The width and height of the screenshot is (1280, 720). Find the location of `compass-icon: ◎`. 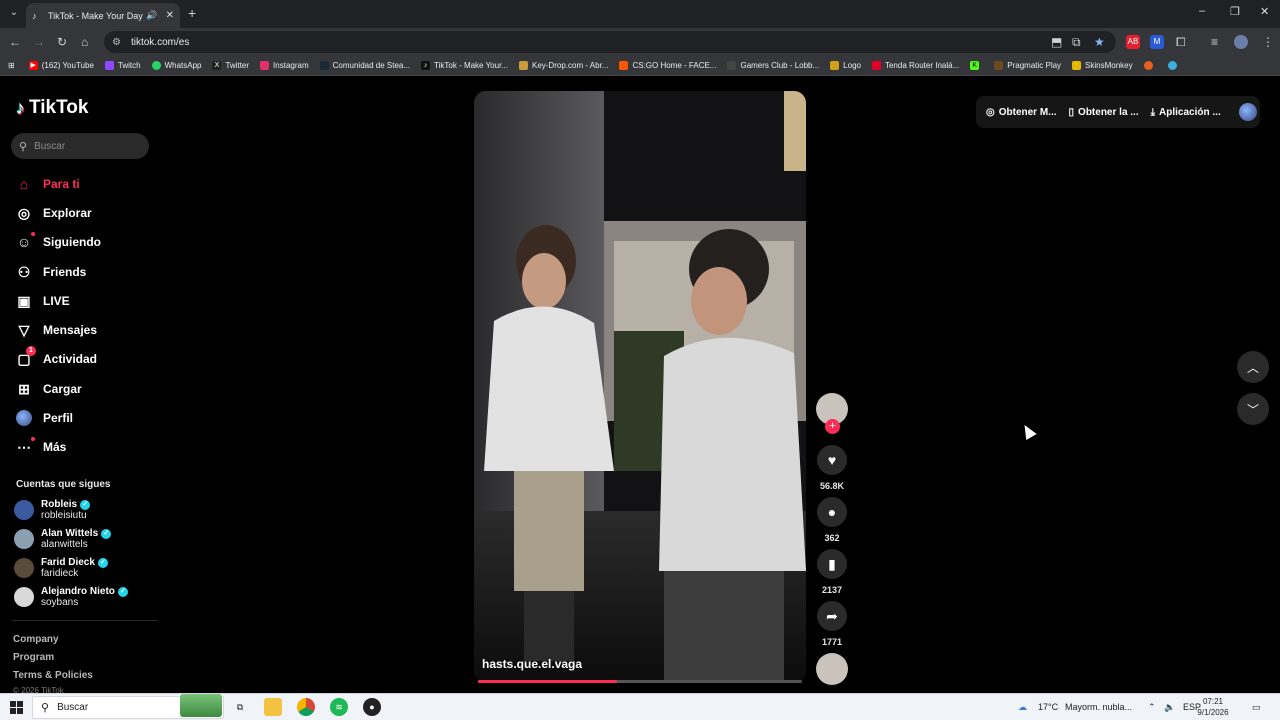

compass-icon: ◎ is located at coordinates (24, 212).